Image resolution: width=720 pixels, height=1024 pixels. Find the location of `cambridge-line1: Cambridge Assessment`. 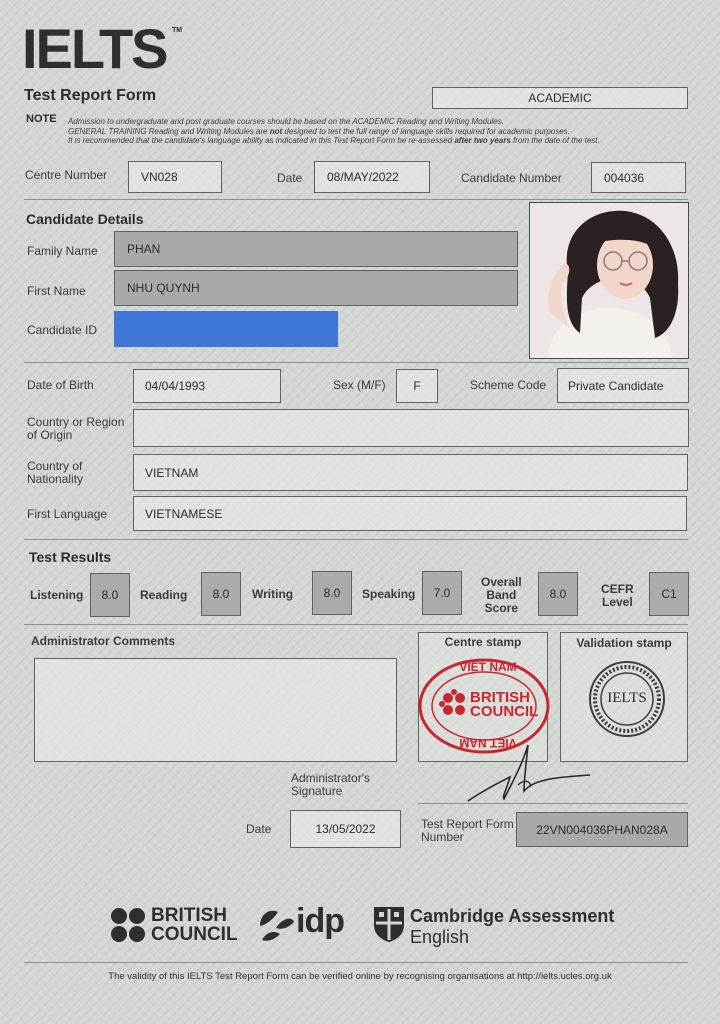

cambridge-line1: Cambridge Assessment is located at coordinates (512, 916).